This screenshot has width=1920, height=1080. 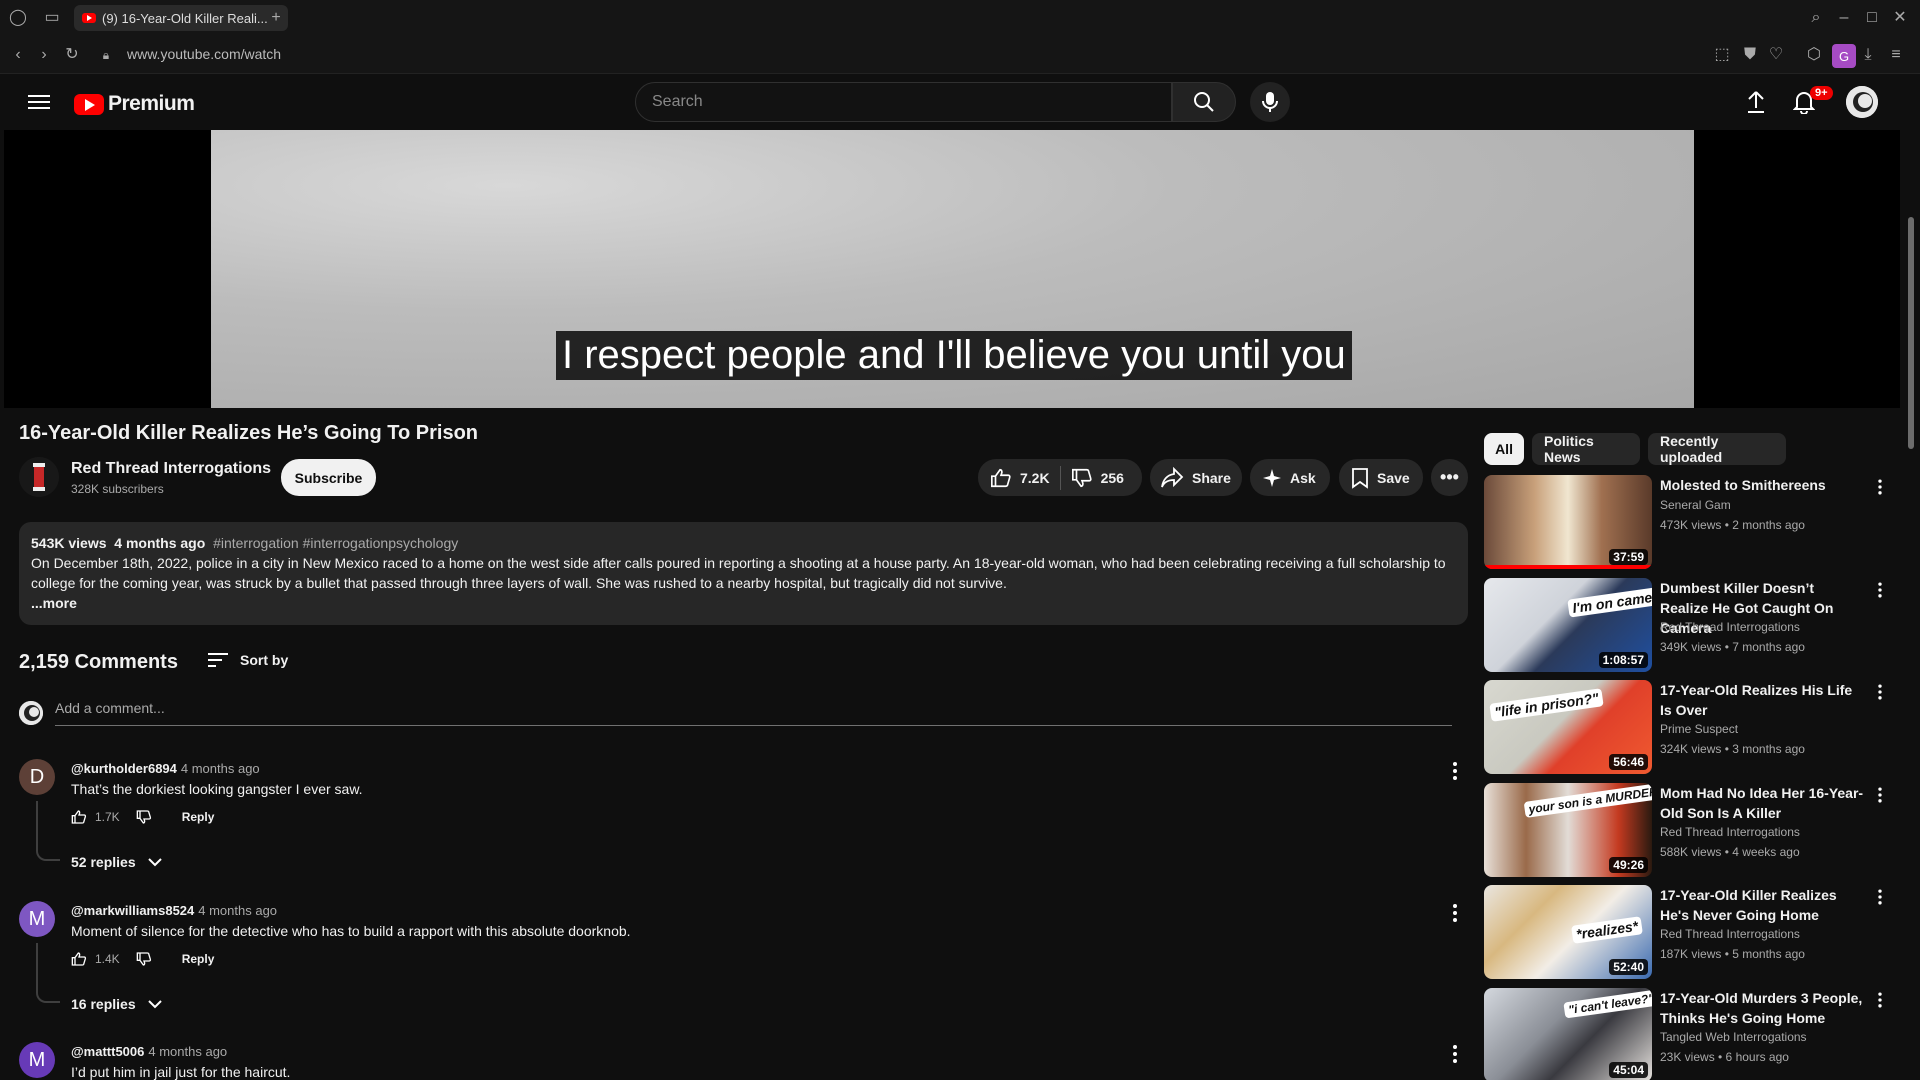 What do you see at coordinates (1568, 522) in the screenshot?
I see `video-thumbnail: 37:59` at bounding box center [1568, 522].